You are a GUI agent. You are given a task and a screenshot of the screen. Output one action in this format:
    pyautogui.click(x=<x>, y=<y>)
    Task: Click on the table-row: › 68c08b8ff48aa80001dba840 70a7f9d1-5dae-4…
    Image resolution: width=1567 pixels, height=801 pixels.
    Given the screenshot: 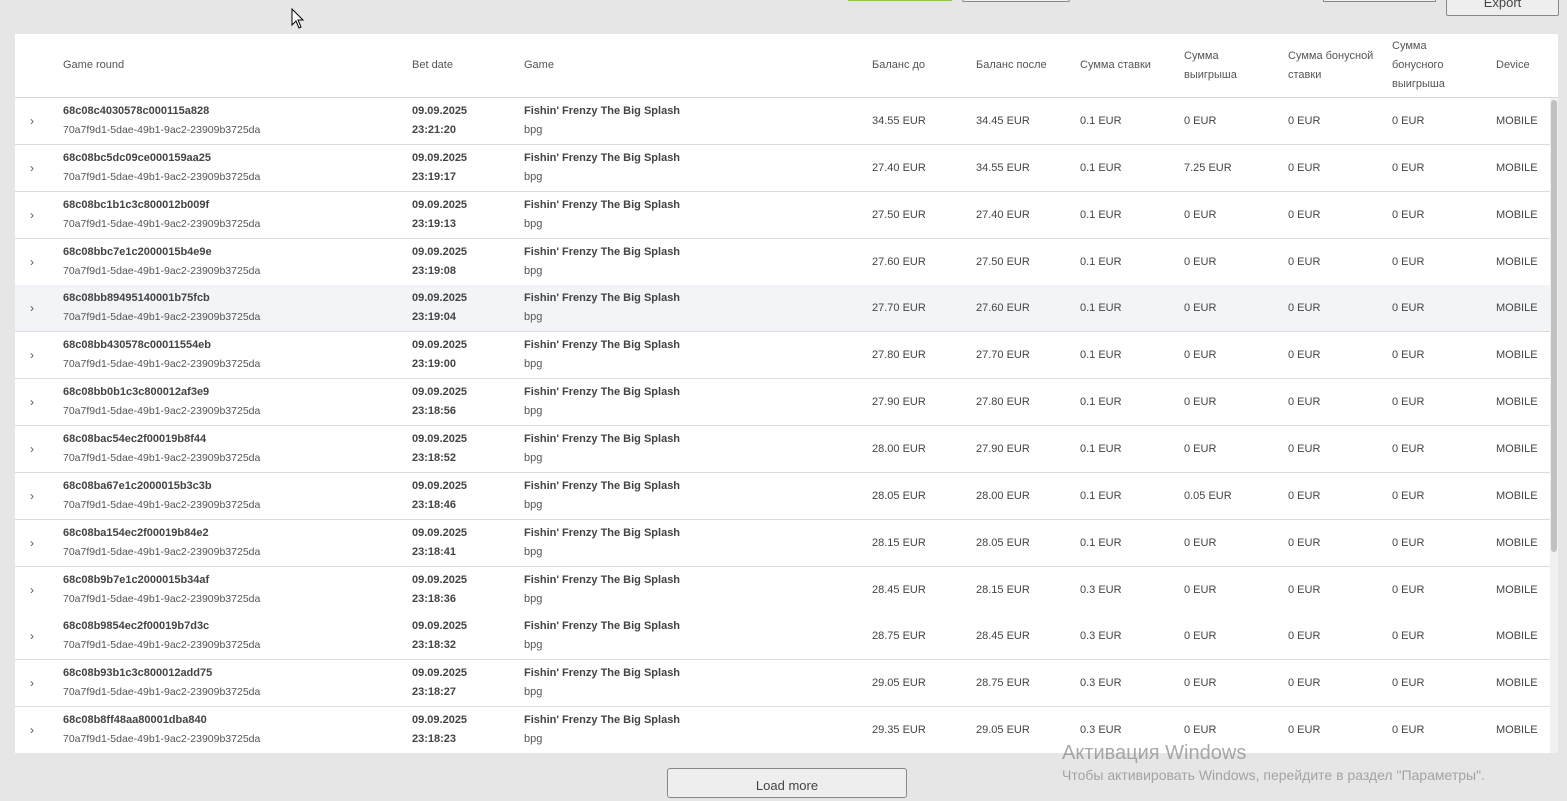 What is the action you would take?
    pyautogui.click(x=786, y=730)
    